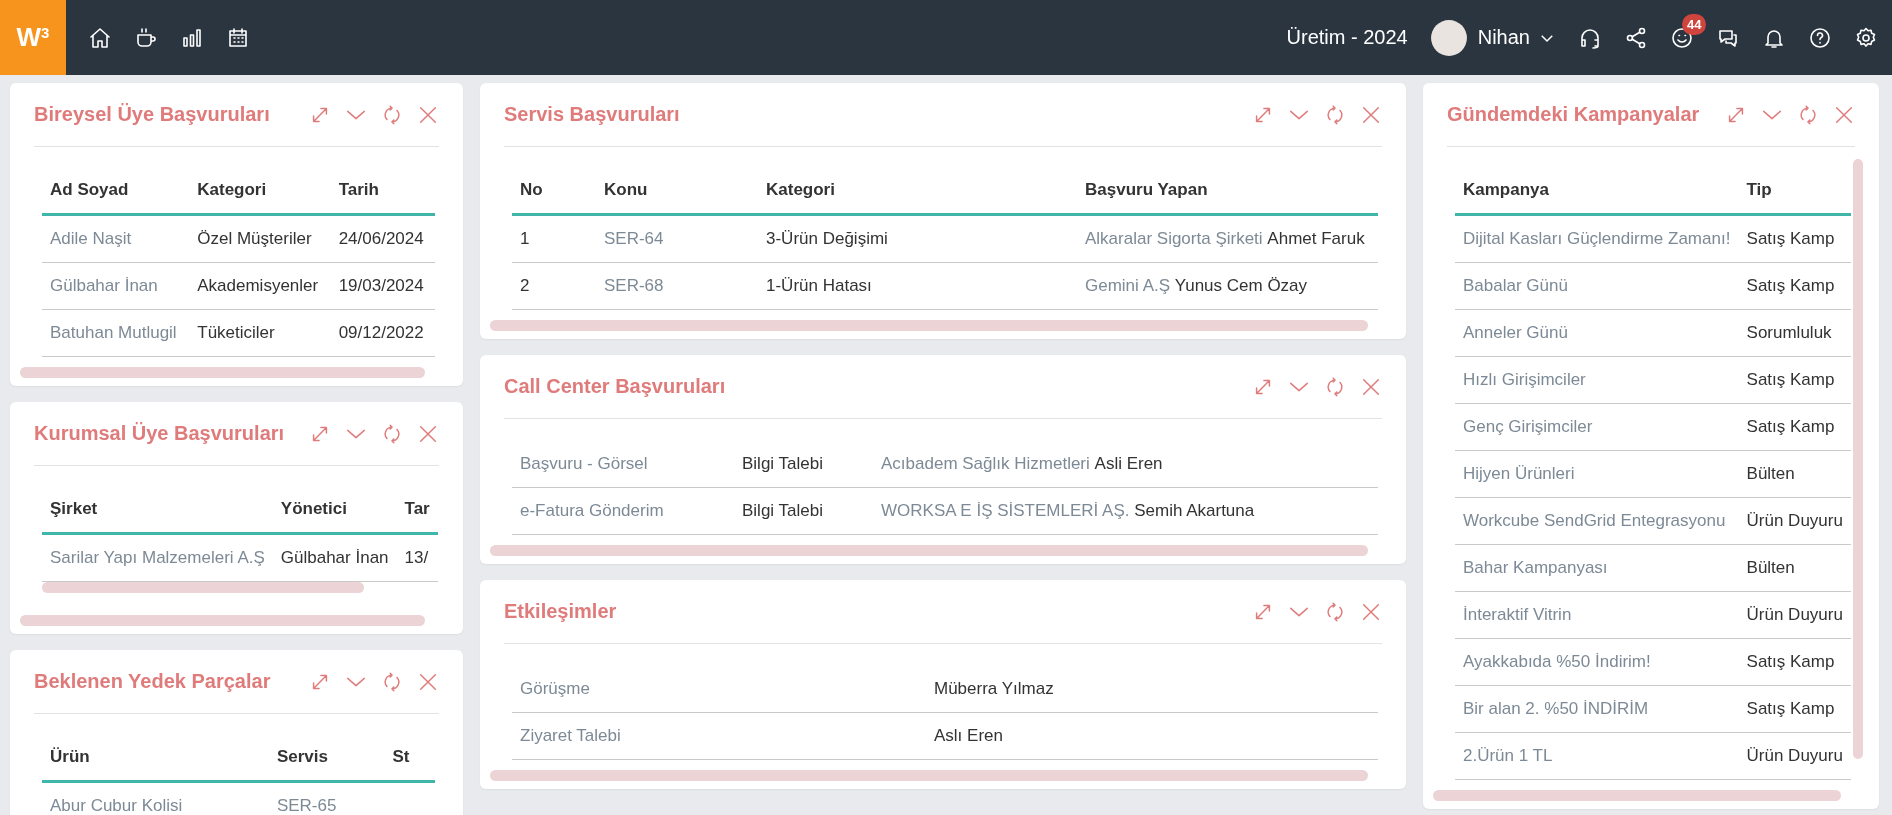 Image resolution: width=1892 pixels, height=815 pixels. What do you see at coordinates (1794, 615) in the screenshot?
I see `table-cell: Ürün Duyuru` at bounding box center [1794, 615].